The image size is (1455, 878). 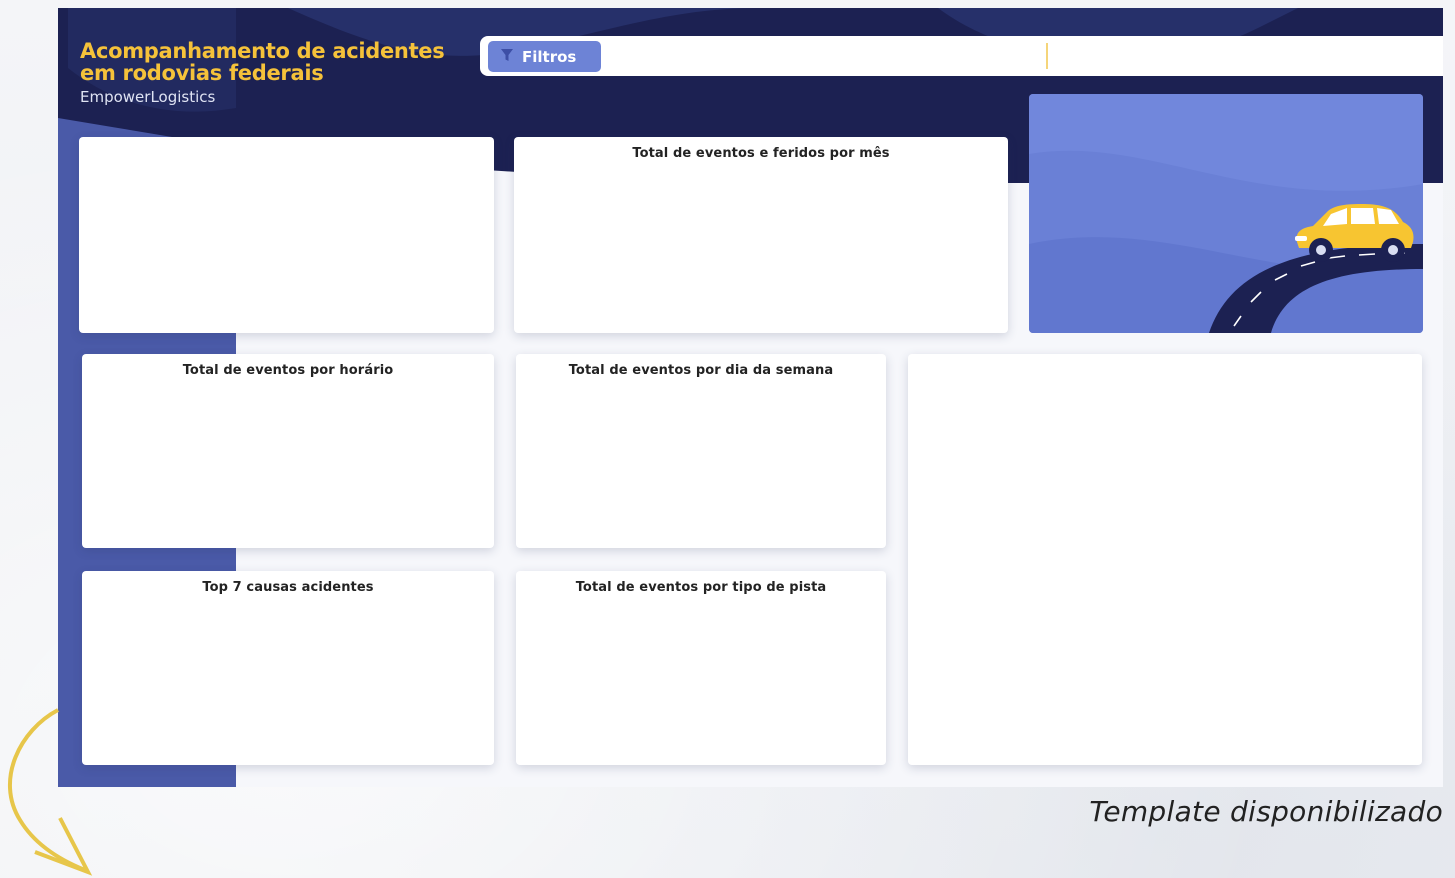 What do you see at coordinates (1354, 233) in the screenshot?
I see `car-icon` at bounding box center [1354, 233].